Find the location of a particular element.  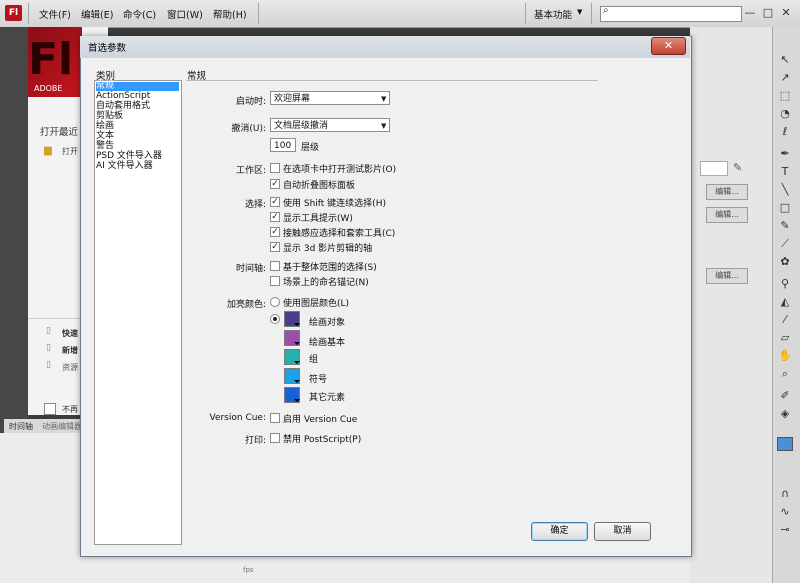

close-window-button: ✕ is located at coordinates (786, 12).